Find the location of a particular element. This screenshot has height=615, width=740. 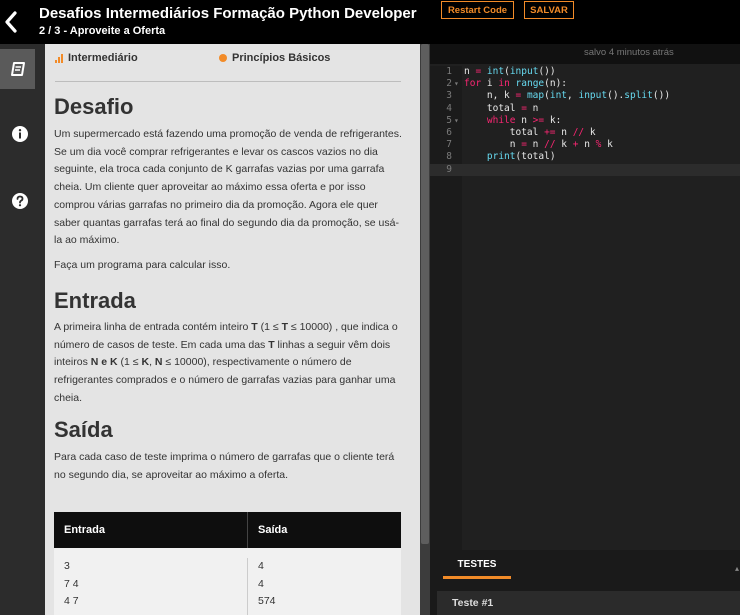

sample-input-line: 4999 7 is located at coordinates (155, 613).